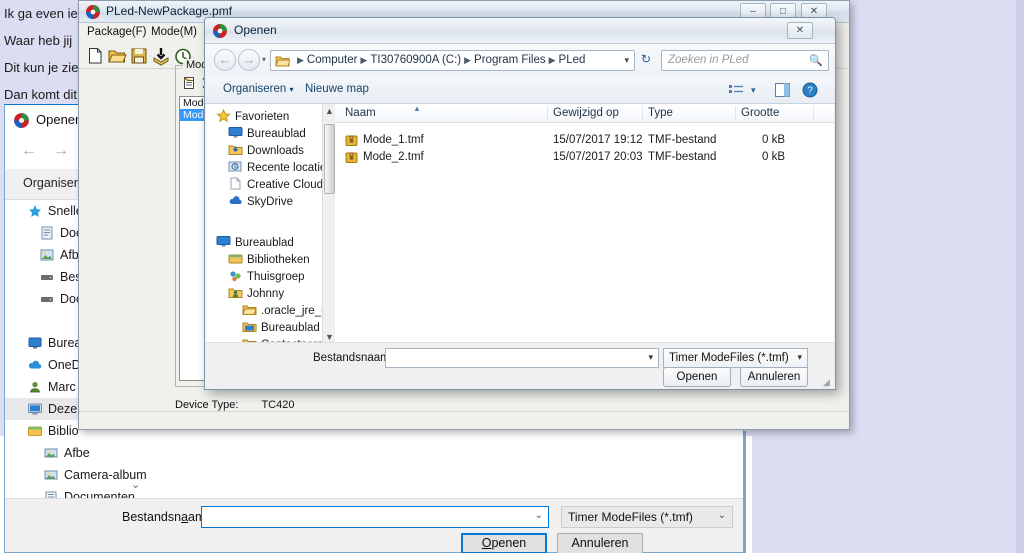 The height and width of the screenshot is (553, 1024). I want to click on nav-item-label: Bureaublad, so click(290, 328).